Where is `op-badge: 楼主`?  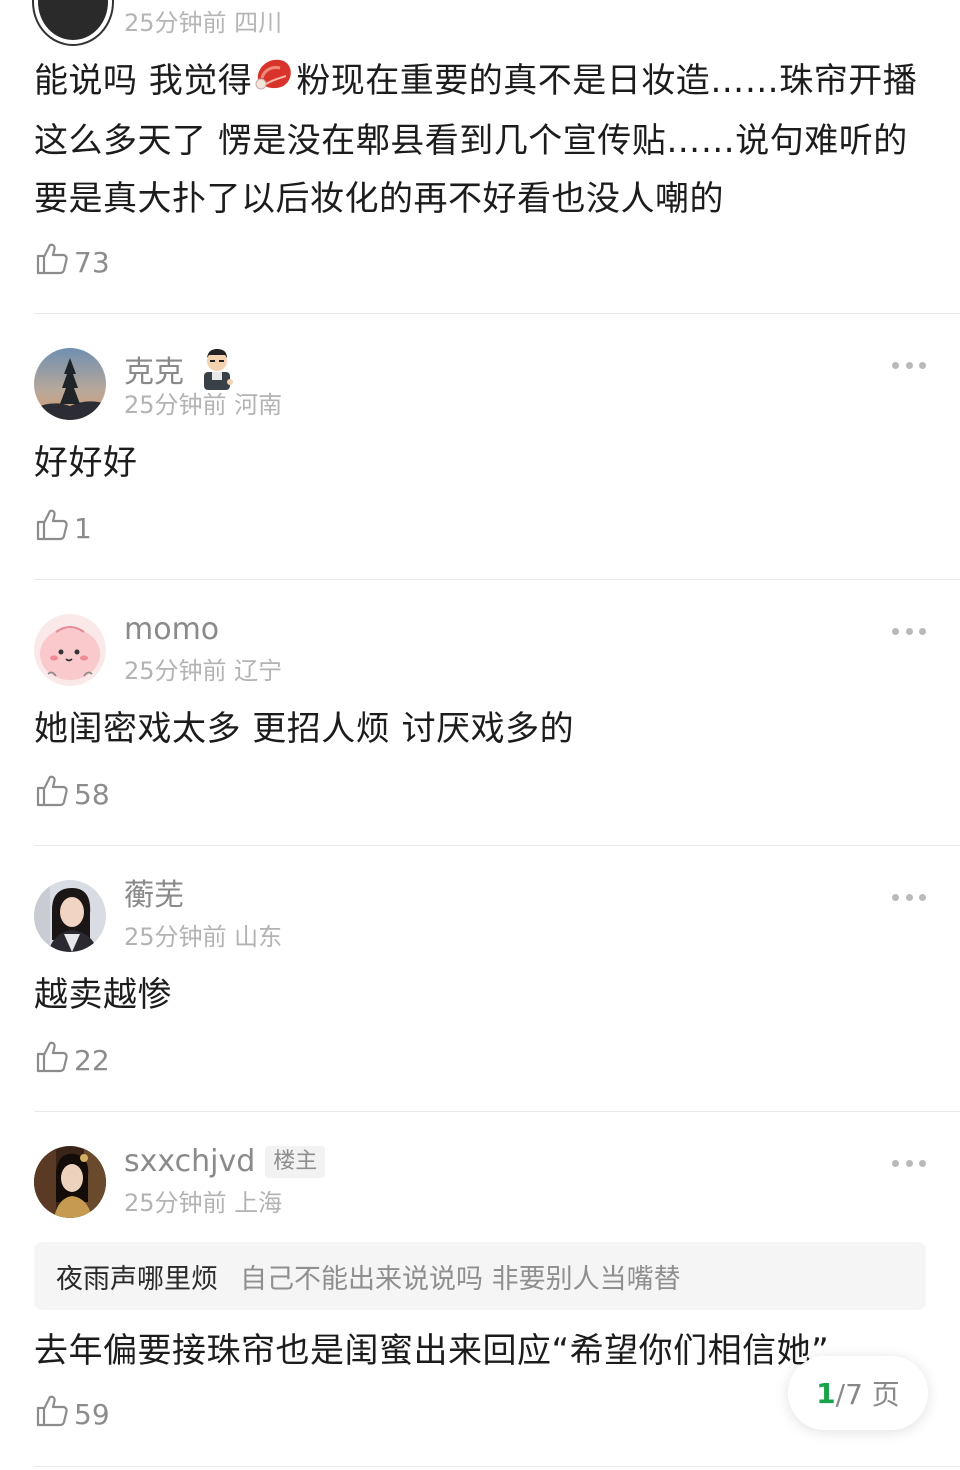 op-badge: 楼主 is located at coordinates (295, 1162).